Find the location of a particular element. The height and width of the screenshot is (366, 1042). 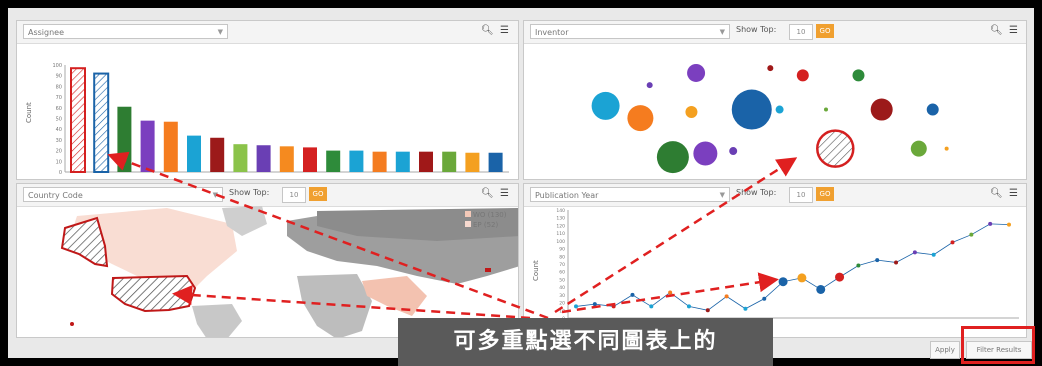

arrow-to-map is located at coordinates (351, 302).